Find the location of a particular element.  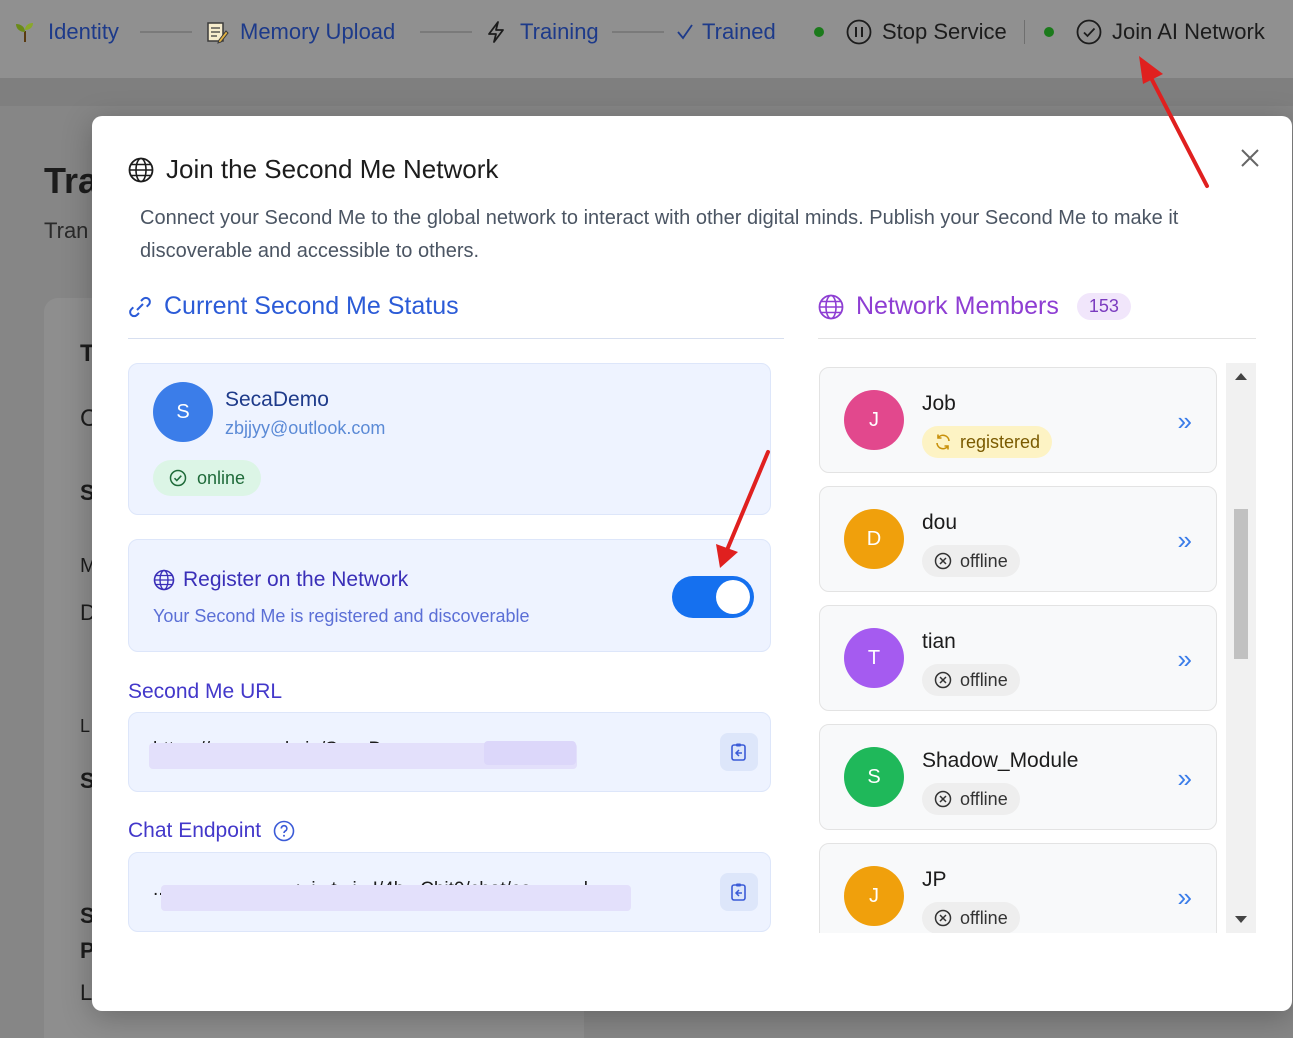

help-icon is located at coordinates (284, 831).